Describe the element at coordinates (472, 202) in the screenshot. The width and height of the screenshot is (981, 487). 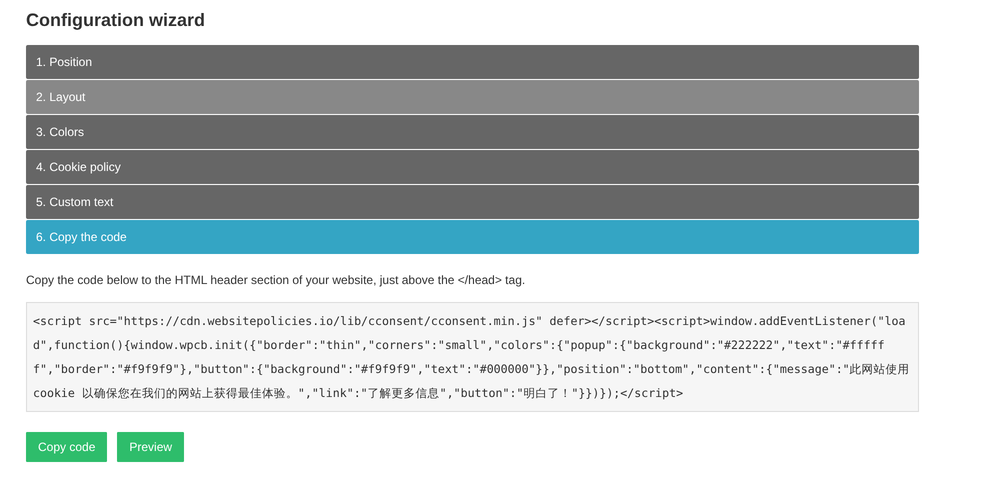
I see `wizard-step: 5. Custom text` at that location.